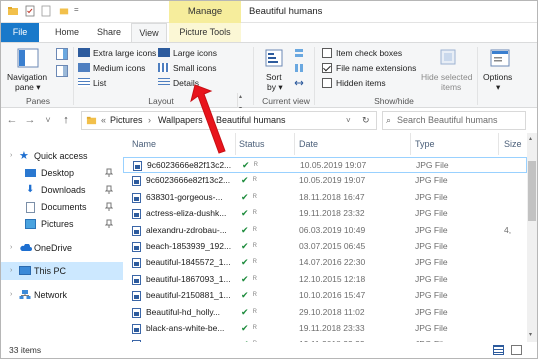 Image resolution: width=538 pixels, height=359 pixels. Describe the element at coordinates (62, 295) in the screenshot. I see `nav-item-network: › Network` at that location.